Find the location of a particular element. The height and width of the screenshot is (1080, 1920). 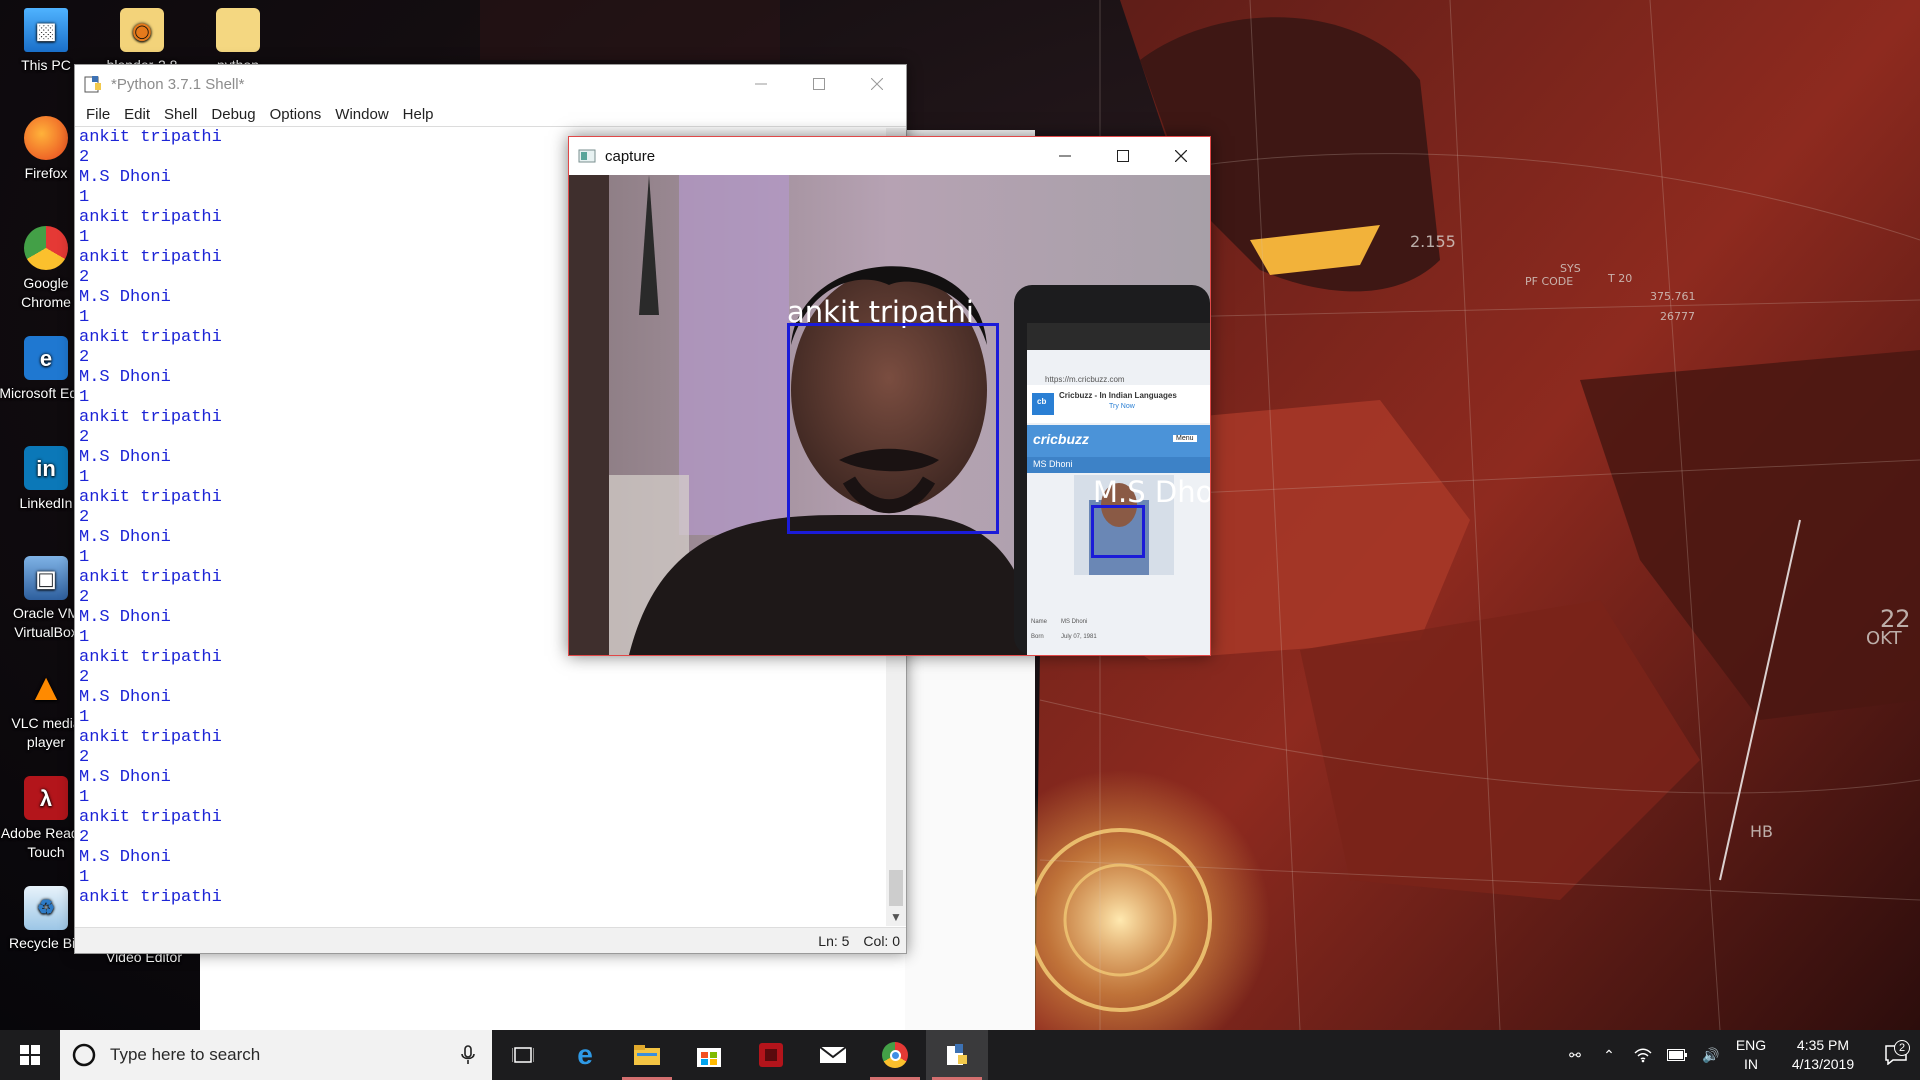

network-button is located at coordinates (1643, 1055).